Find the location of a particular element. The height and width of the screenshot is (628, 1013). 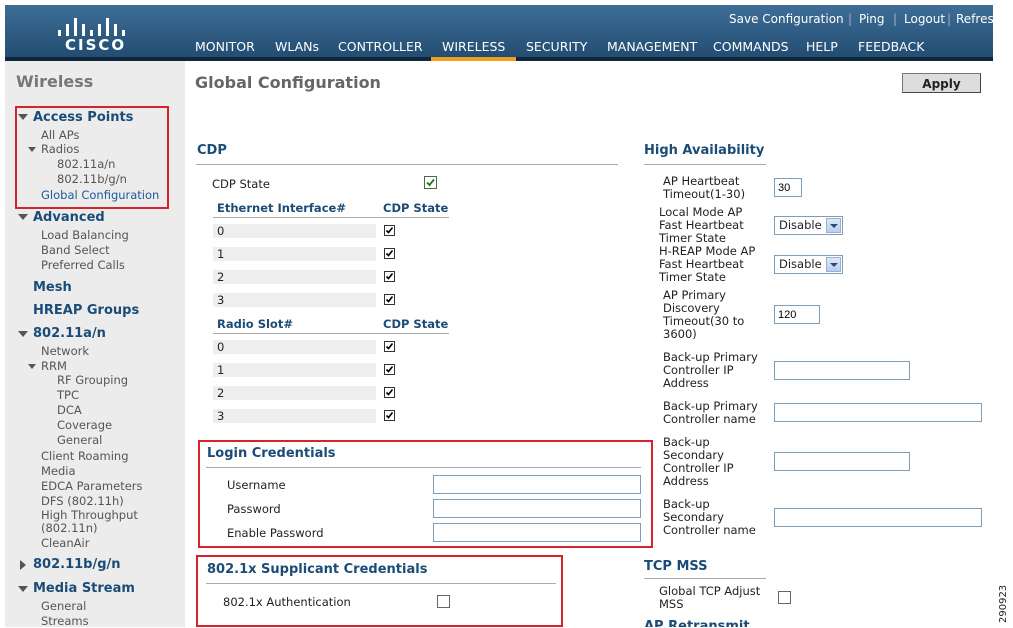

backup-secondary-ip-input is located at coordinates (842, 461).